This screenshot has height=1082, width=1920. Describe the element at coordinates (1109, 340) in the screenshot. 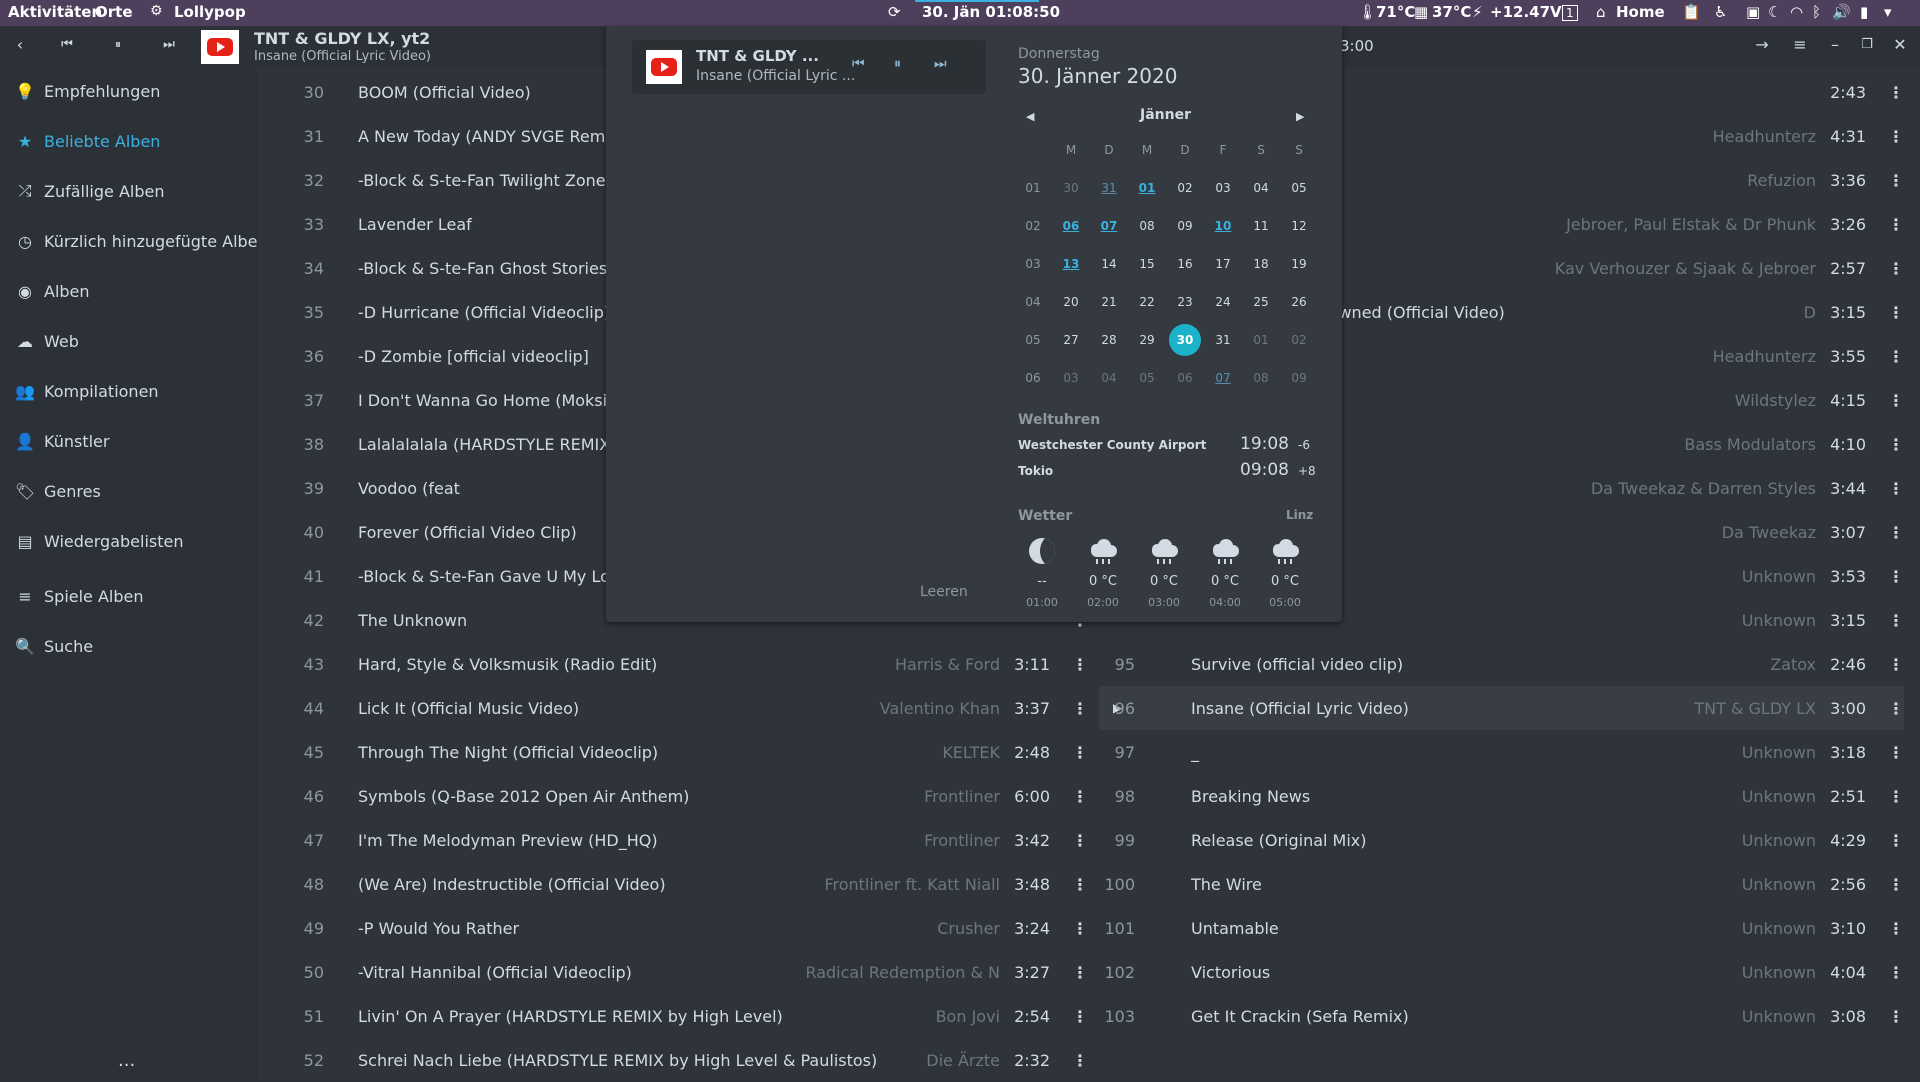

I see `calendar-day: 28` at that location.